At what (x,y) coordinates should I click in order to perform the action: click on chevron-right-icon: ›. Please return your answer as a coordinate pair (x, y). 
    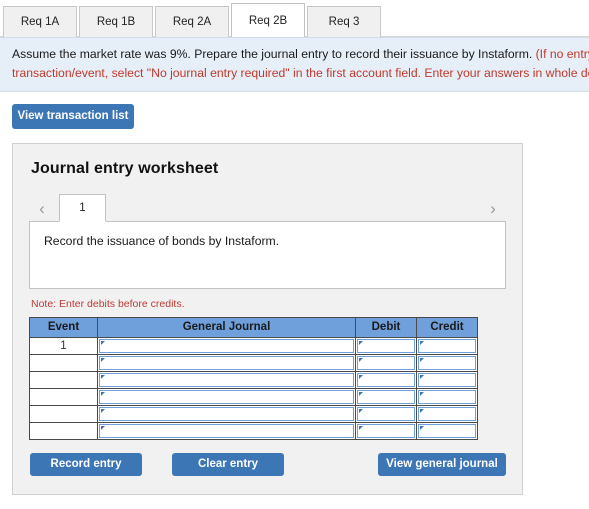
    Looking at the image, I should click on (493, 209).